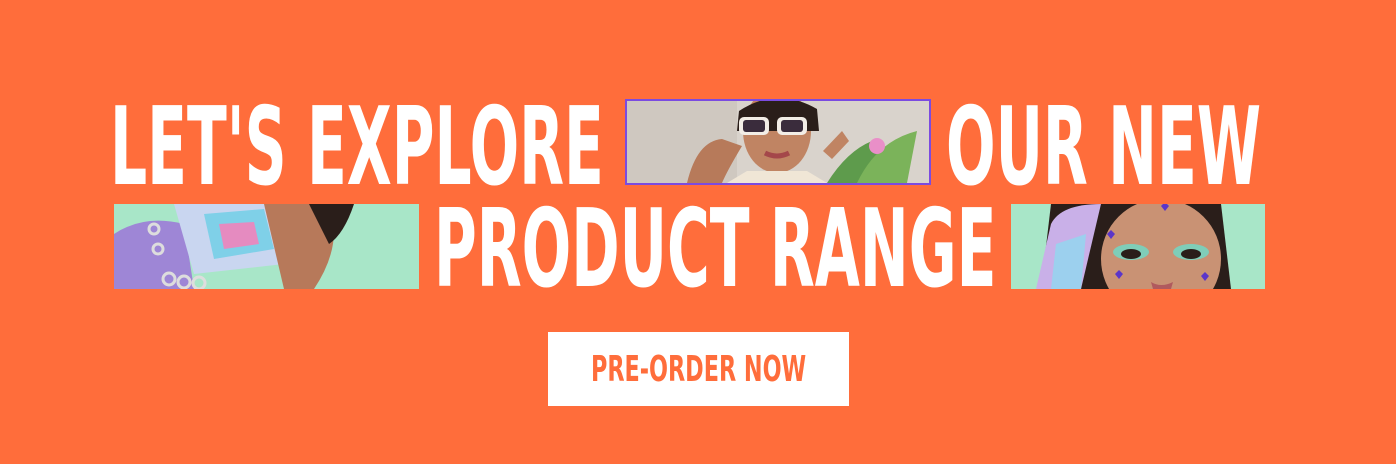  I want to click on model-holographic-top-photo, so click(266, 246).